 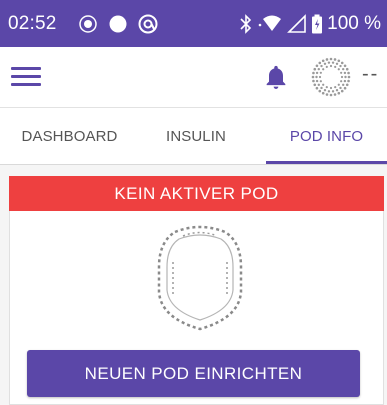 I want to click on bell-icon, so click(x=276, y=77).